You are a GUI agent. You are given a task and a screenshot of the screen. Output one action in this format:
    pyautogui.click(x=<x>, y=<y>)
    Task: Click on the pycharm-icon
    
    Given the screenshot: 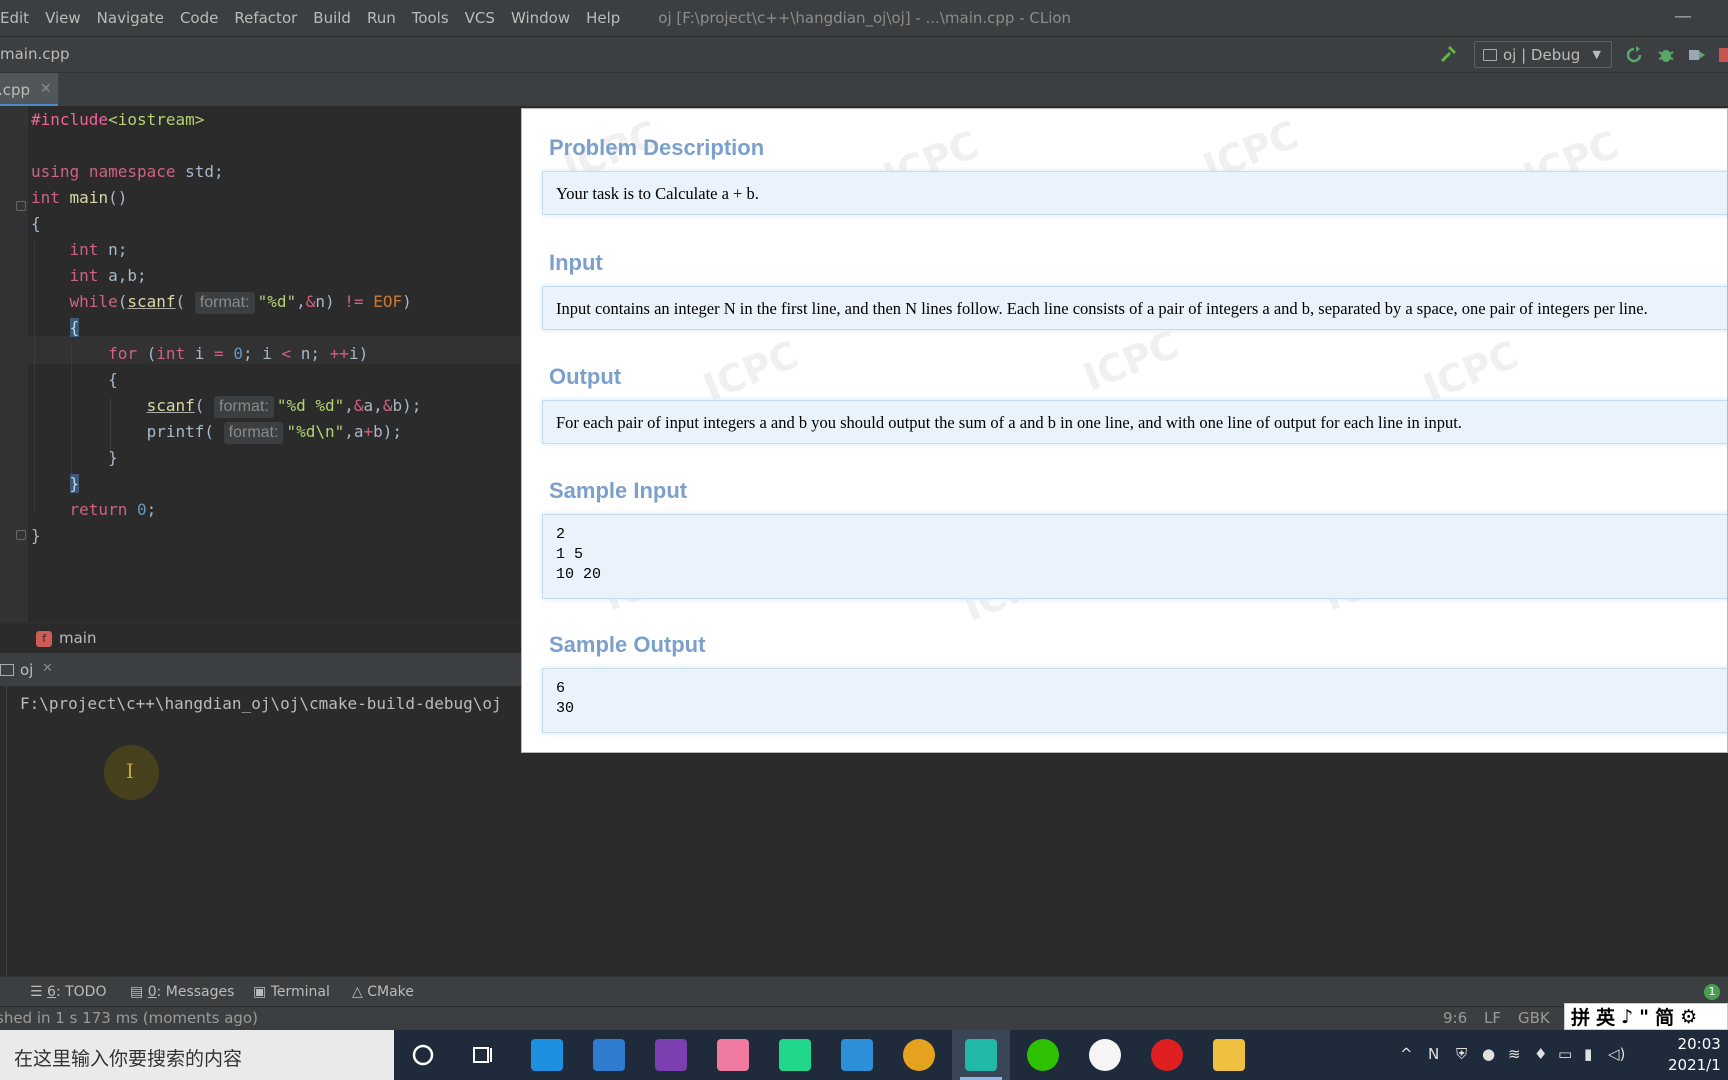 What is the action you would take?
    pyautogui.click(x=795, y=1055)
    